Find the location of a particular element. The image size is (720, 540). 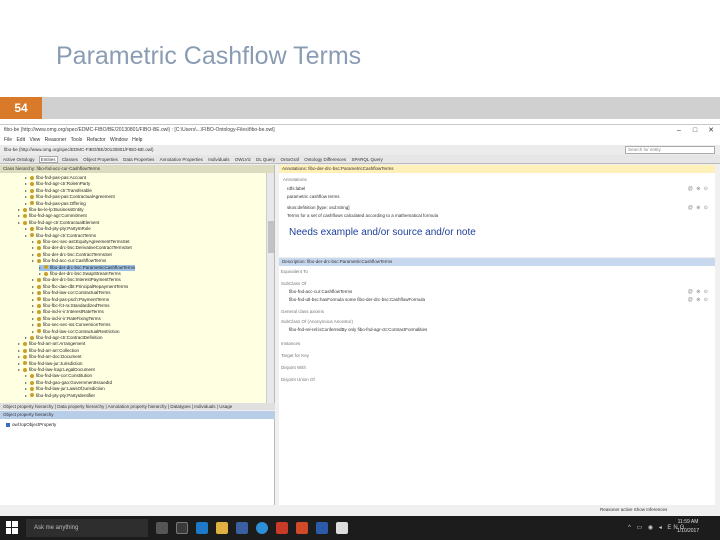

class-tree-item: ▸ fibo-fnd-law-jur:LawsOfJurisdiction is located at coordinates (65, 389).